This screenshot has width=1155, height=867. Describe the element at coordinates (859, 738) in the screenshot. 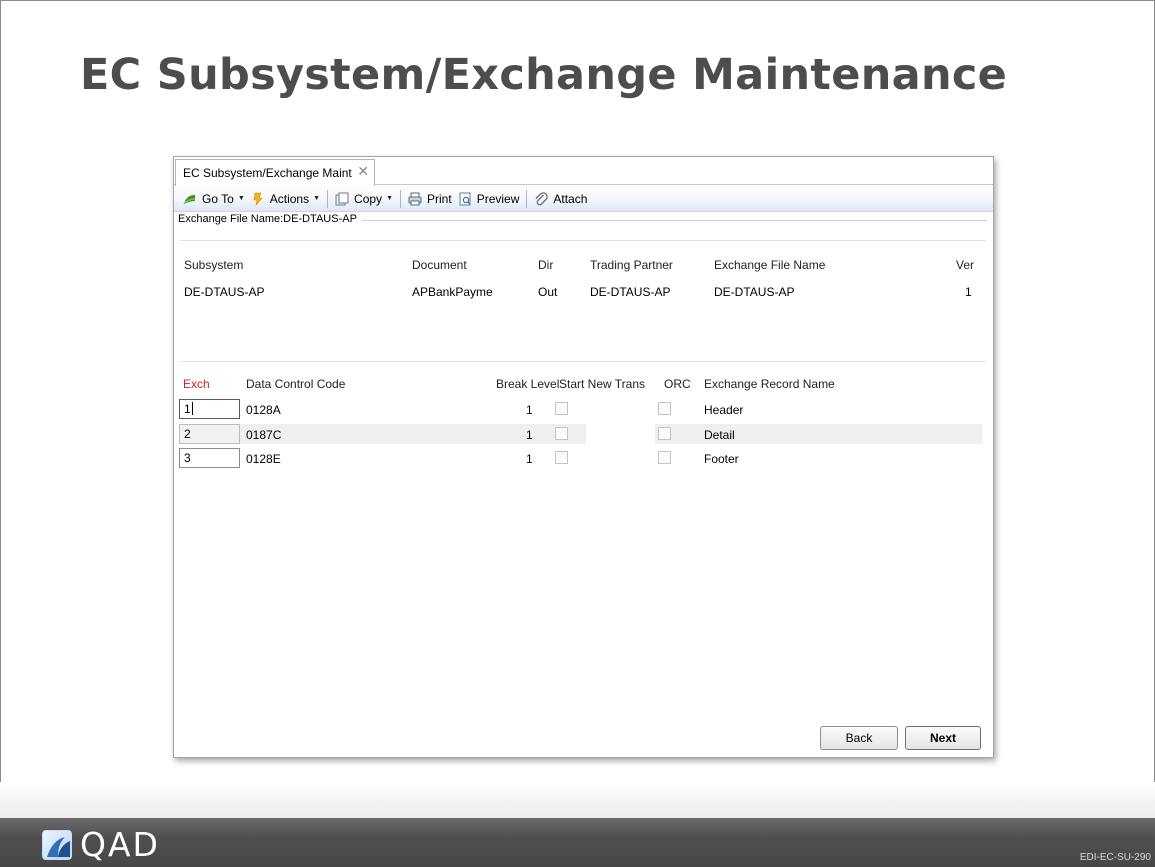

I see `back-button: Back` at that location.